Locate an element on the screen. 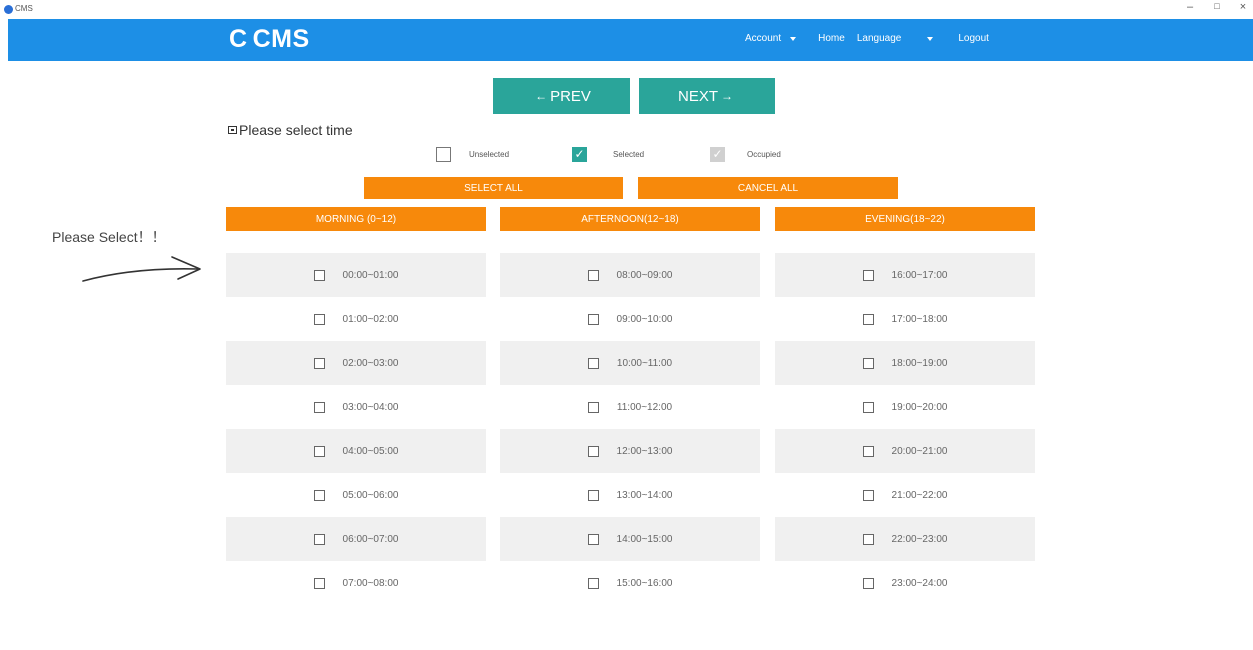  legend-selected: ✓ Selected is located at coordinates (608, 154).